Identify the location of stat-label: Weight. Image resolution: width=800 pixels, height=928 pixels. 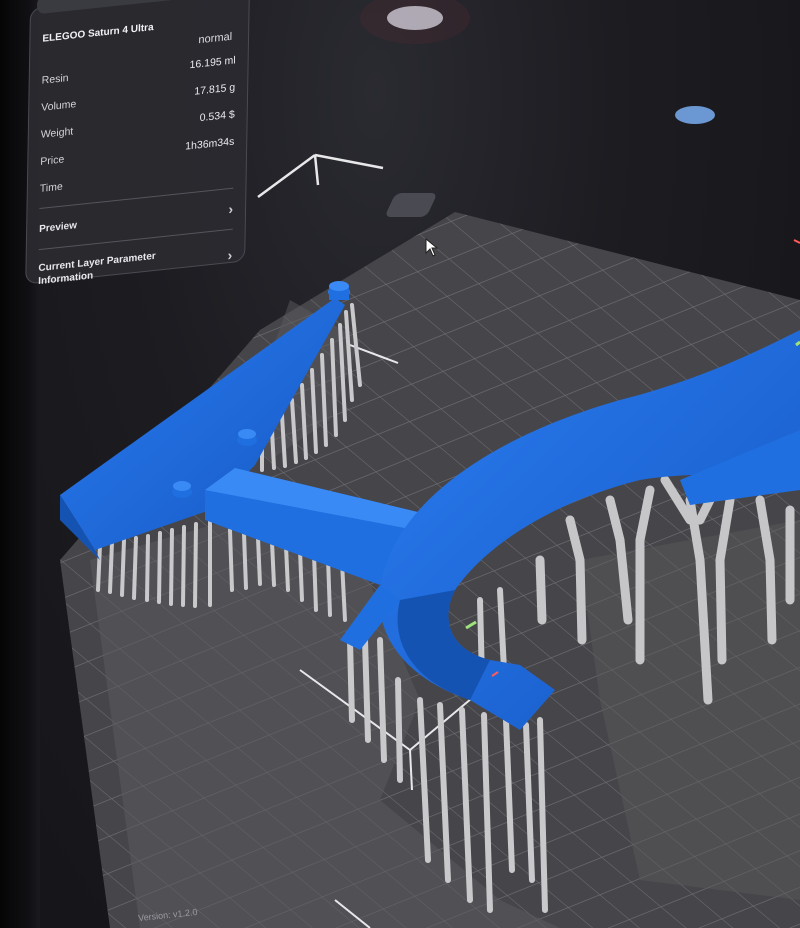
(57, 132).